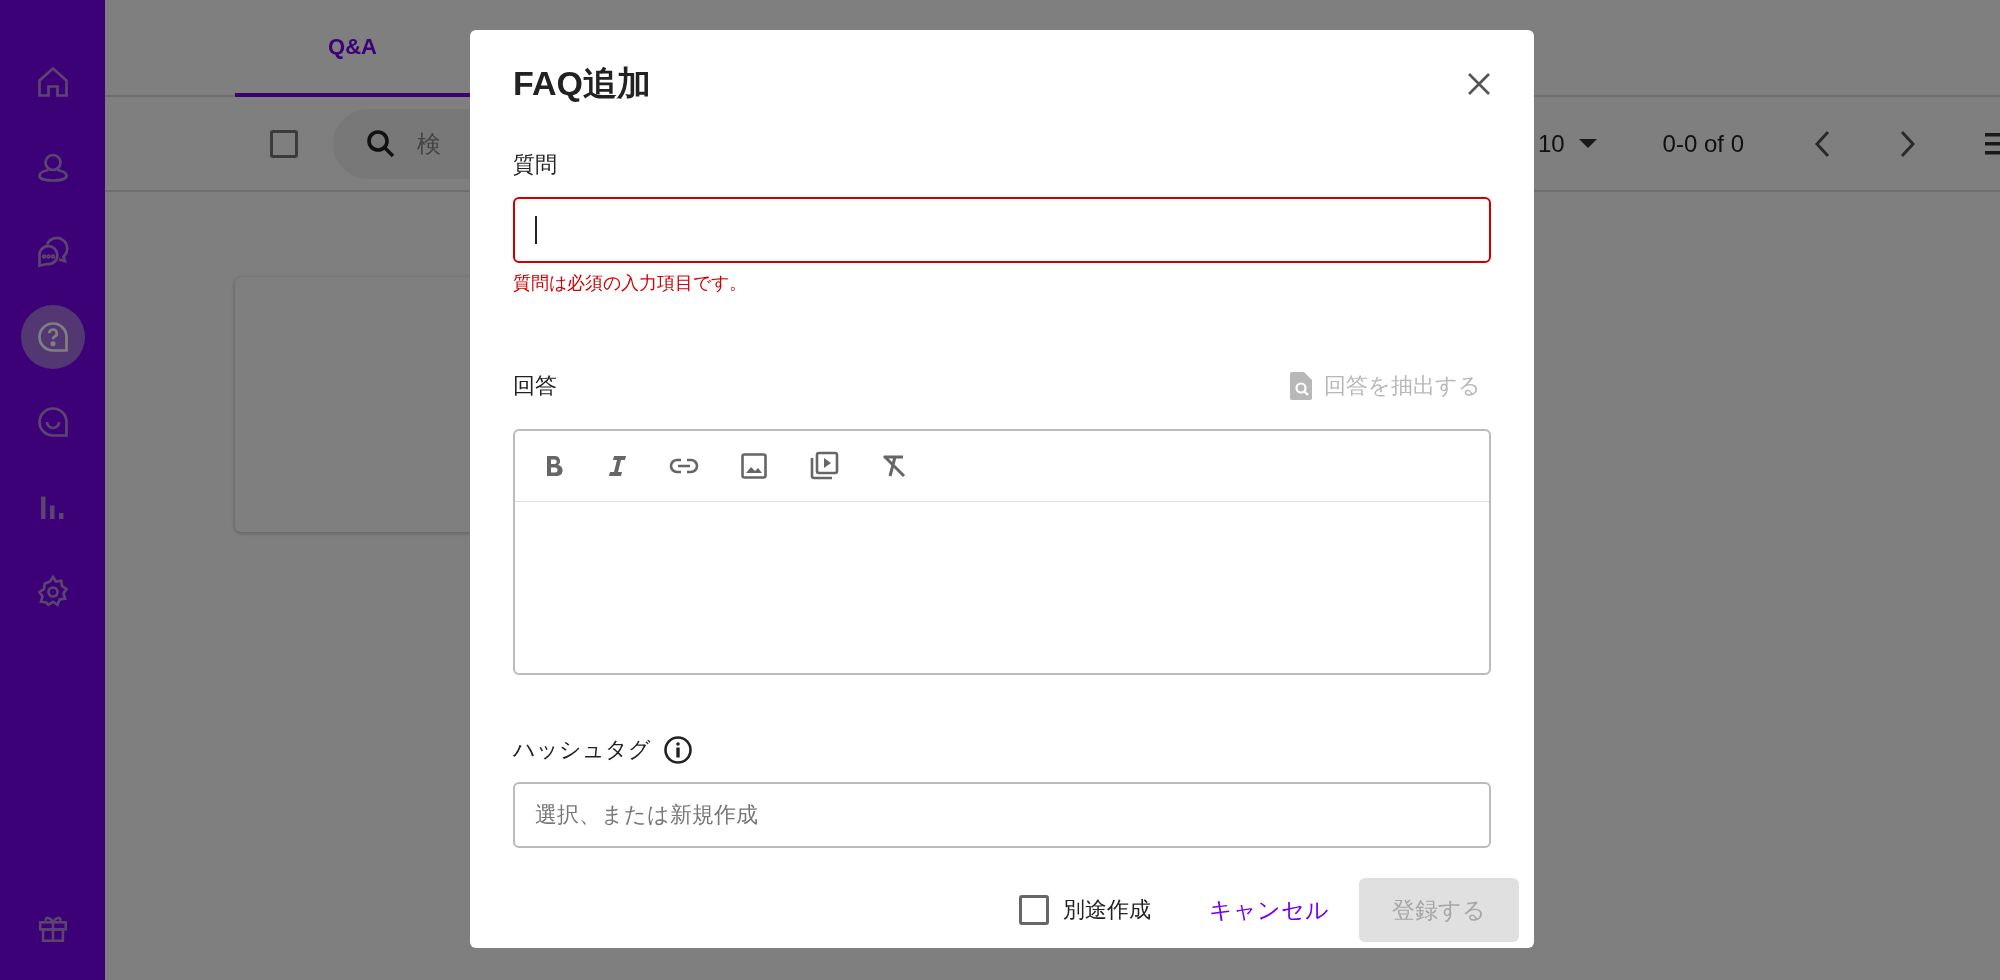 Image resolution: width=2000 pixels, height=980 pixels. Describe the element at coordinates (824, 466) in the screenshot. I see `video-library-icon` at that location.